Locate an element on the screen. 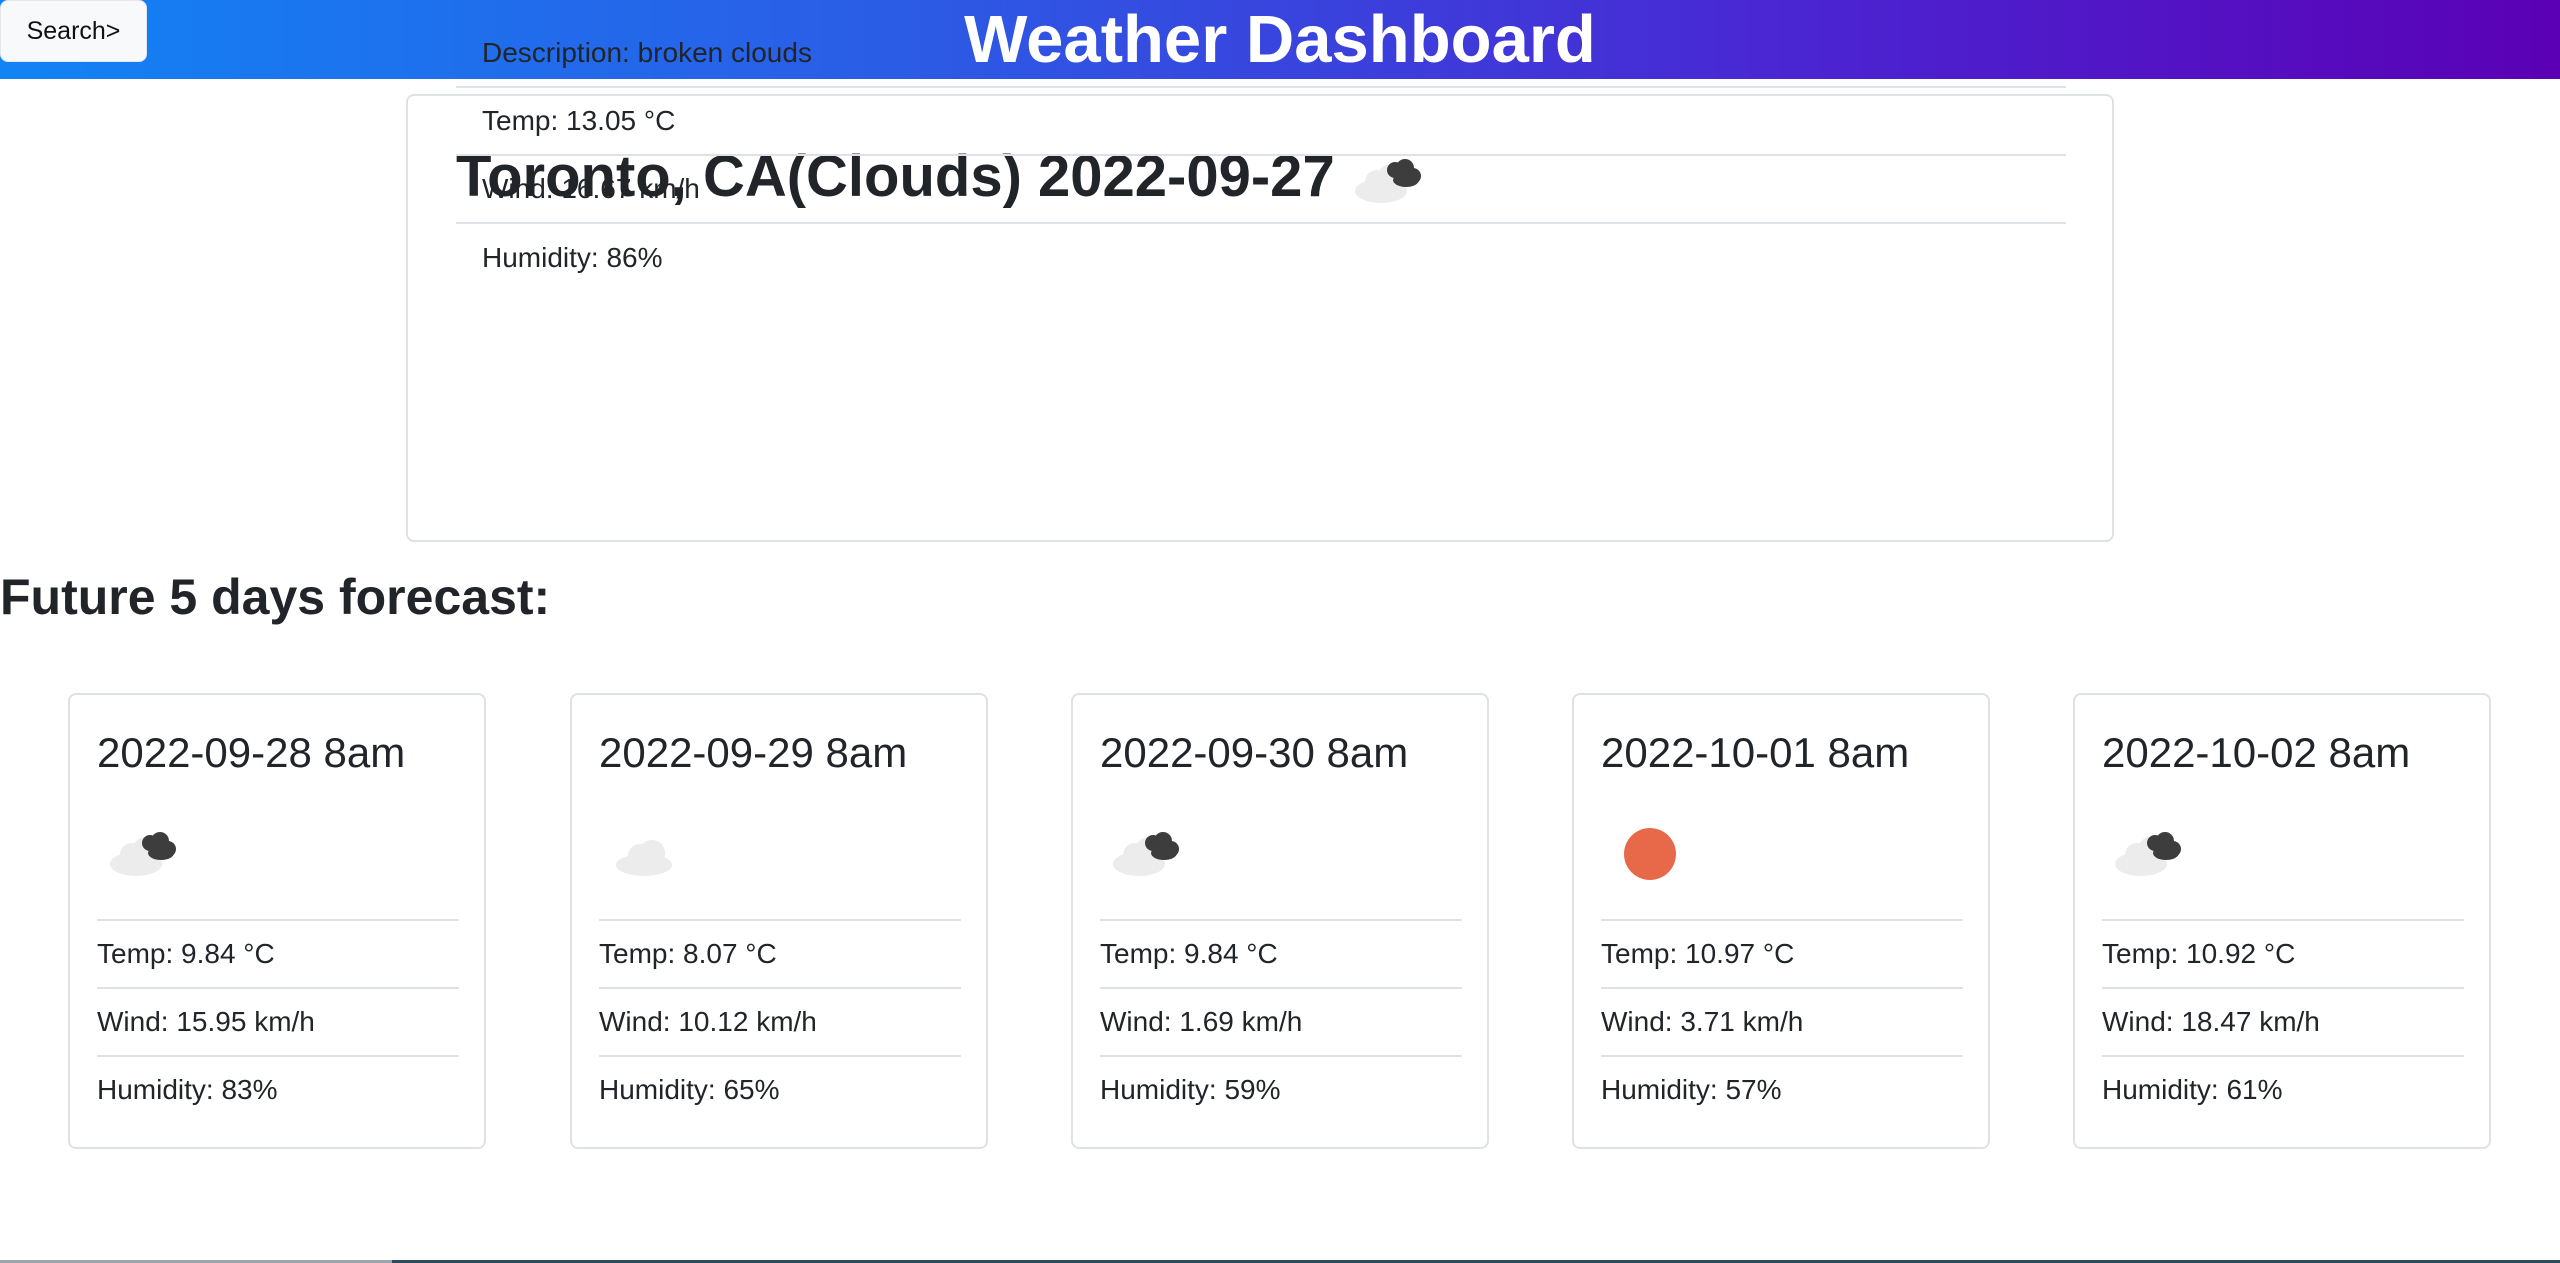  current-description: Description: broken clouds is located at coordinates (1261, 54).